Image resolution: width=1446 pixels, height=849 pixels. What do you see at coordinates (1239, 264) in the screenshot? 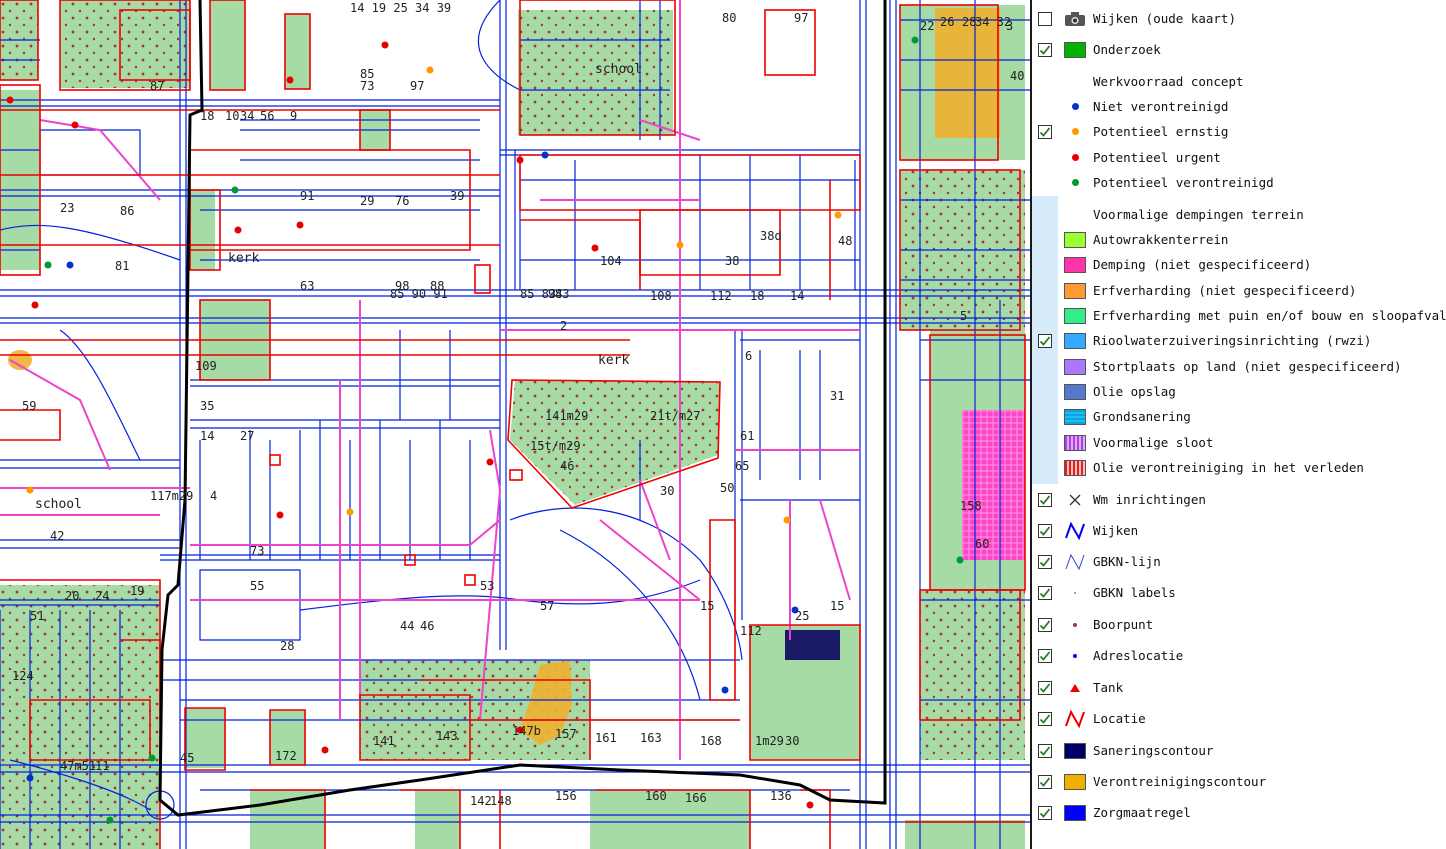
I see `legend-item-demping: Demping (niet gespecificeerd)` at bounding box center [1239, 264].